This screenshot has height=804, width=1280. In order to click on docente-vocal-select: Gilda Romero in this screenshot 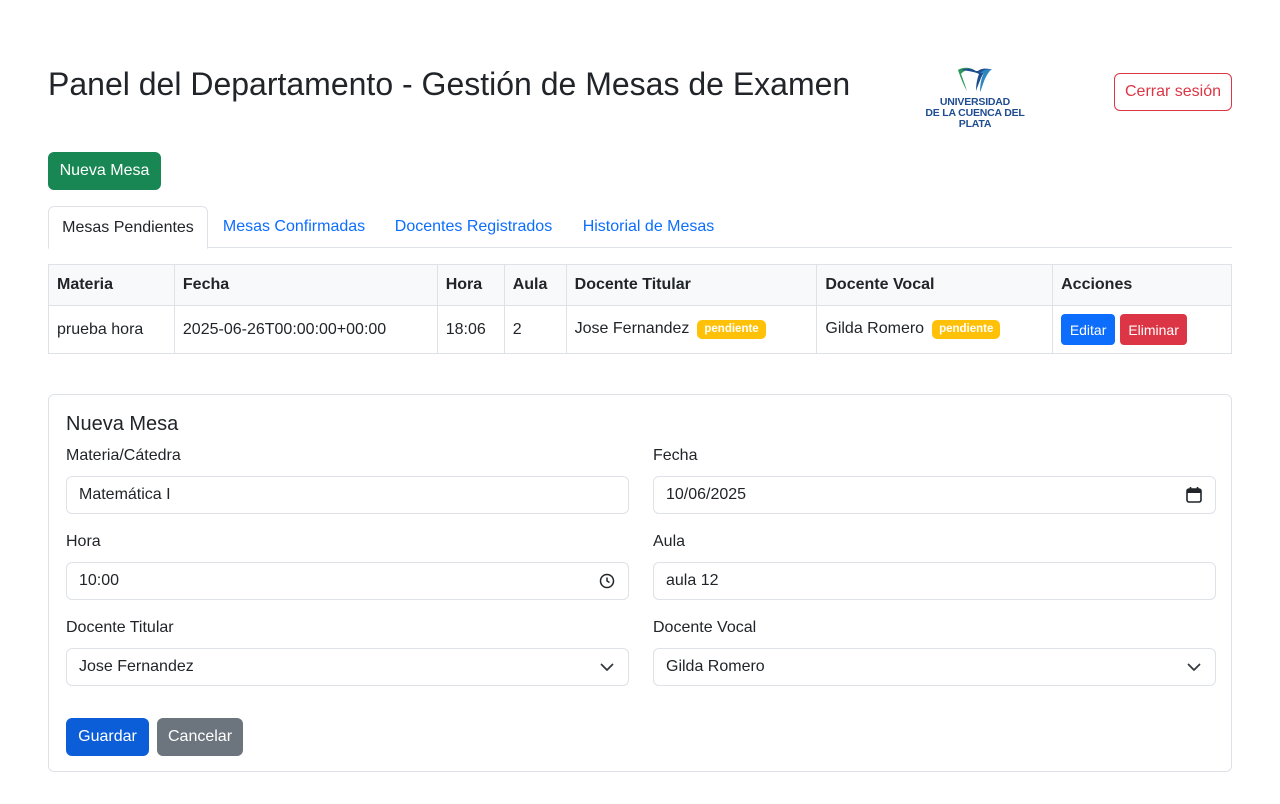, I will do `click(934, 667)`.